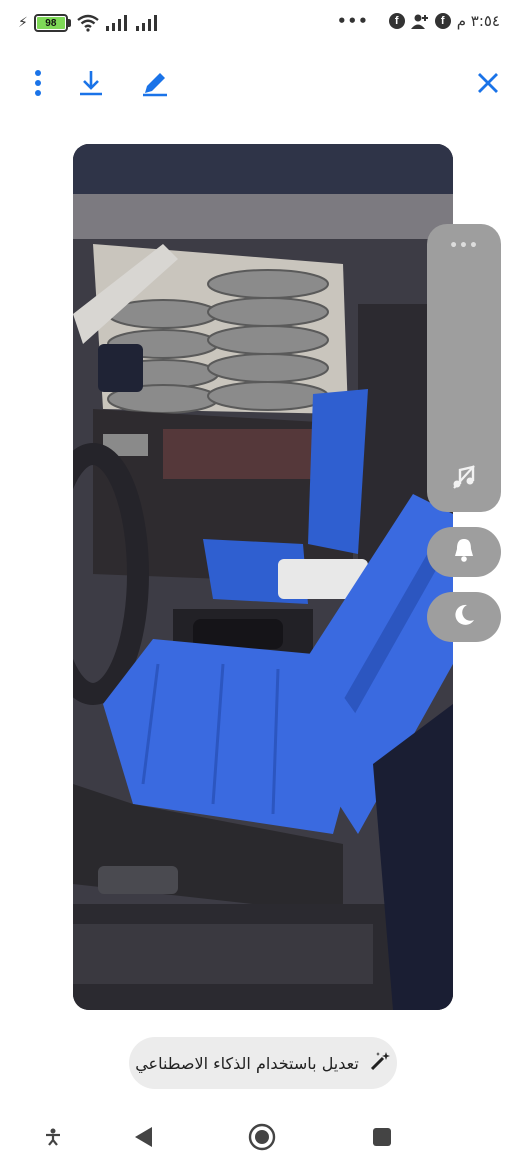  I want to click on edit-pencil-icon, so click(155, 83).